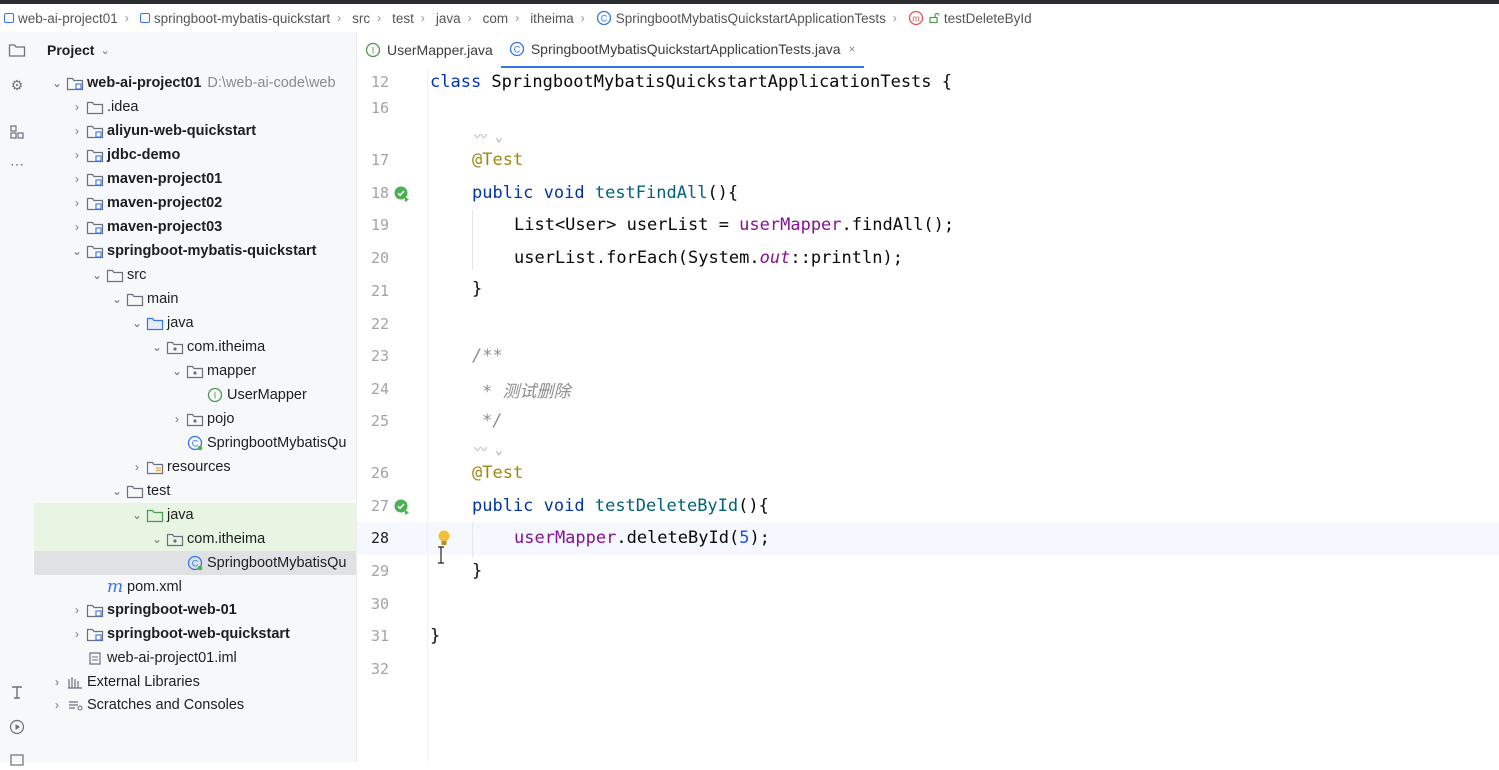 This screenshot has width=1499, height=770. I want to click on tree-item: › jdbc-demo, so click(195, 155).